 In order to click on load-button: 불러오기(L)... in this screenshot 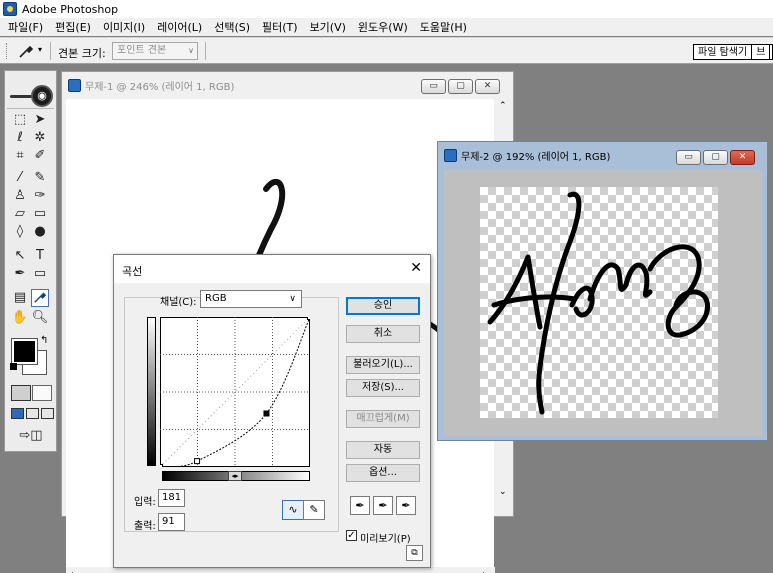, I will do `click(383, 365)`.